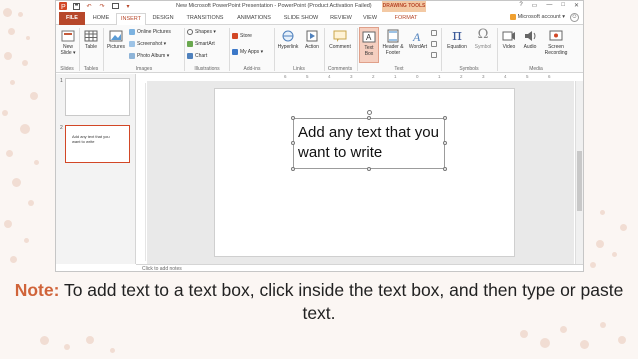  What do you see at coordinates (61, 81) in the screenshot?
I see `slide-number-1: 1` at bounding box center [61, 81].